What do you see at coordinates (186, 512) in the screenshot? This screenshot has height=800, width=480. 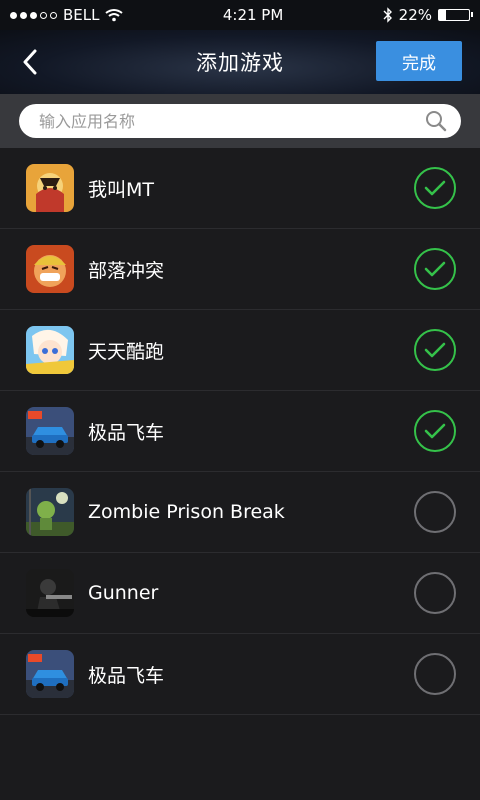 I see `app-name: Zombie Prison Break` at bounding box center [186, 512].